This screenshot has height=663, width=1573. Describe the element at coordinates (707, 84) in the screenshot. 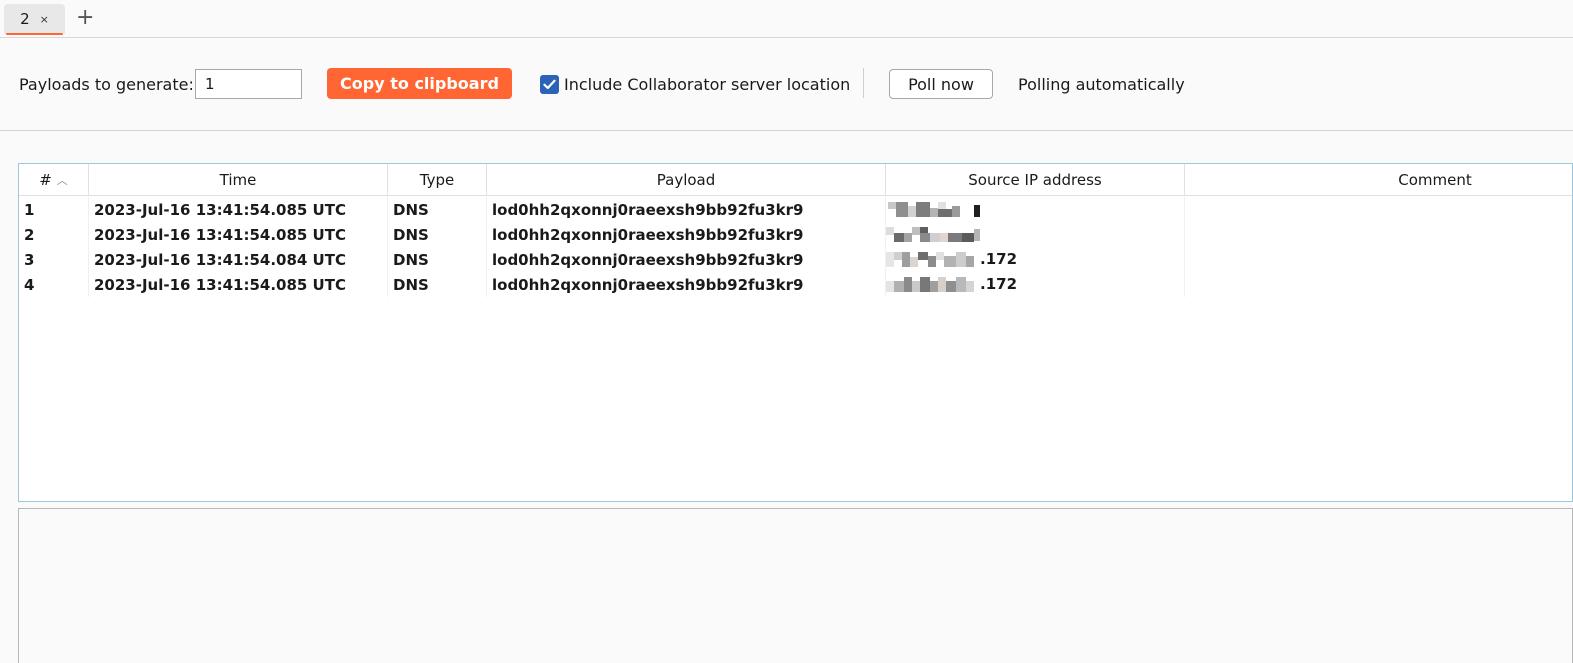

I see `include-server-location-label: Include Collaborator server location` at that location.